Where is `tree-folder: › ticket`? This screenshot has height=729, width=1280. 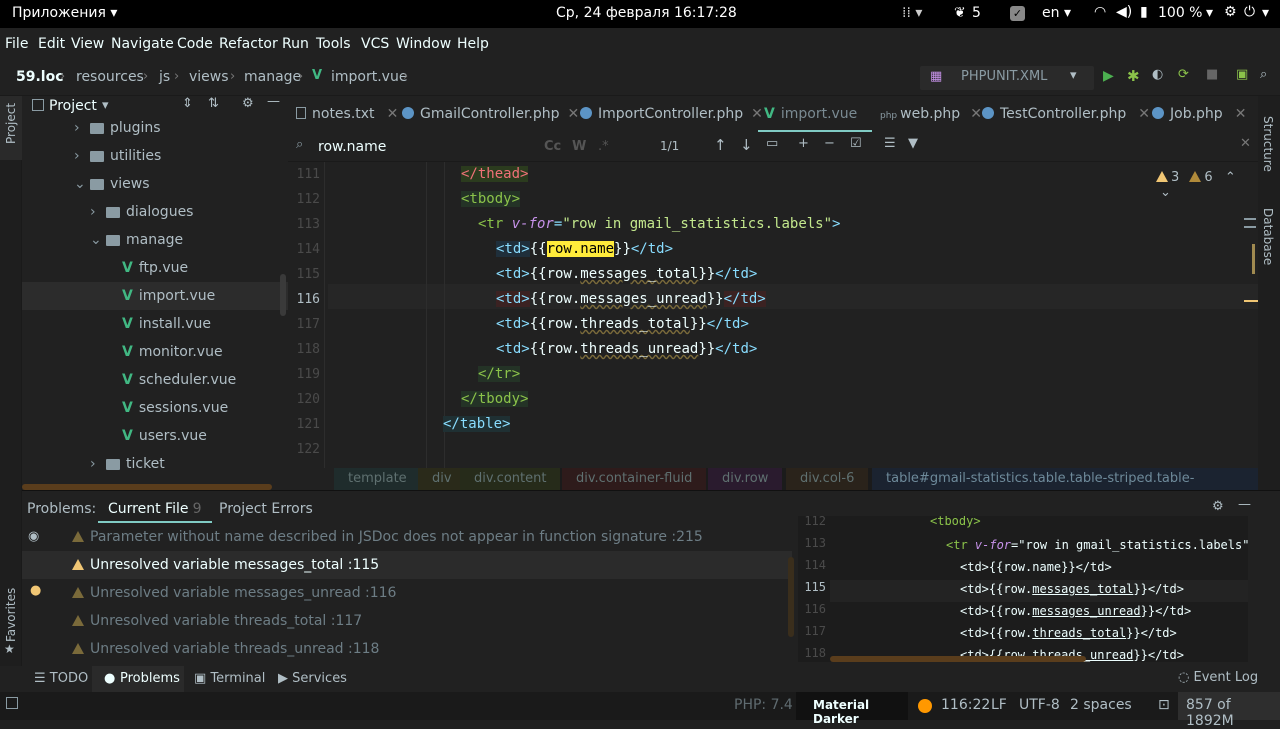 tree-folder: › ticket is located at coordinates (155, 464).